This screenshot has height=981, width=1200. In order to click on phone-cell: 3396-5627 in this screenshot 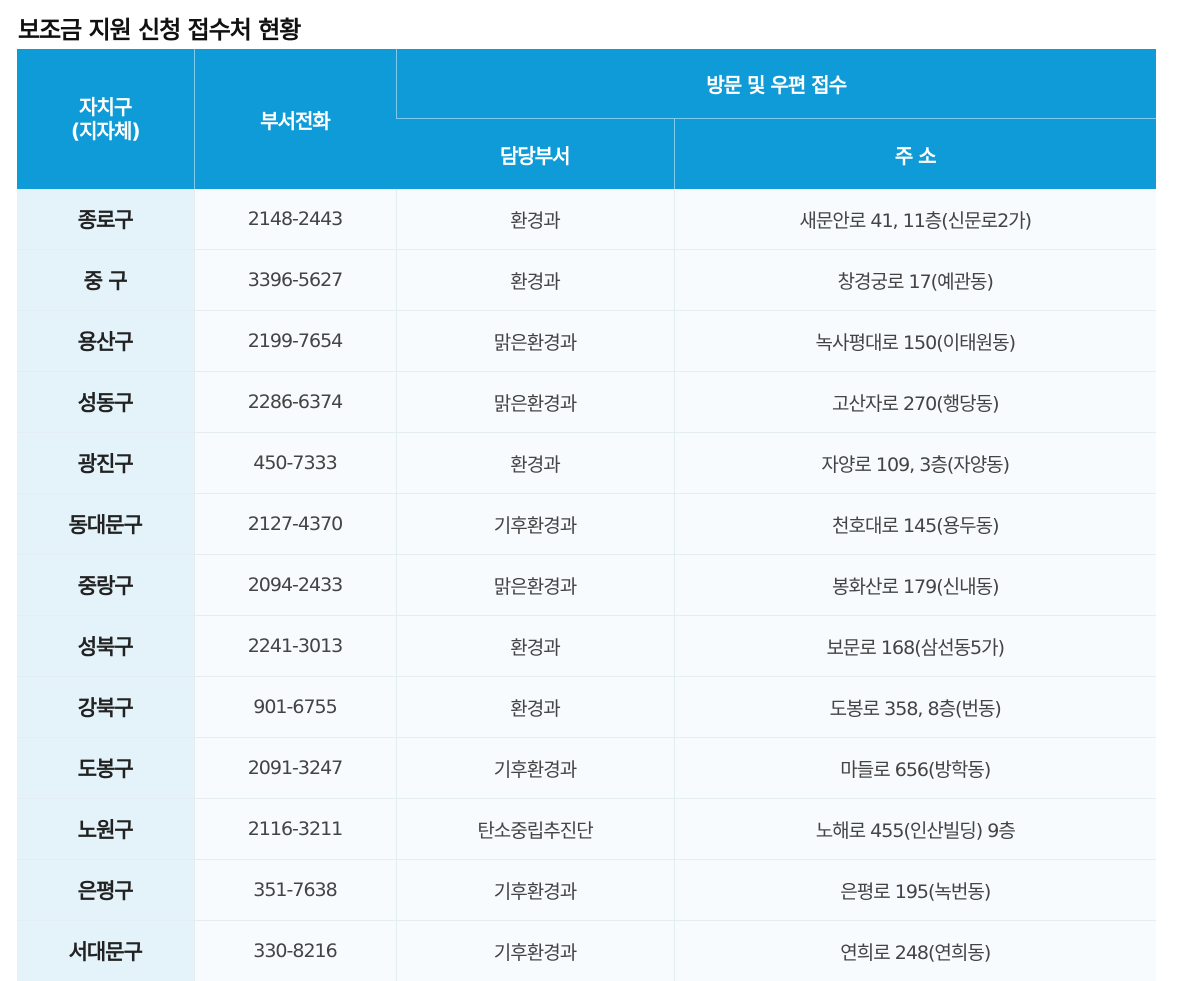, I will do `click(295, 280)`.